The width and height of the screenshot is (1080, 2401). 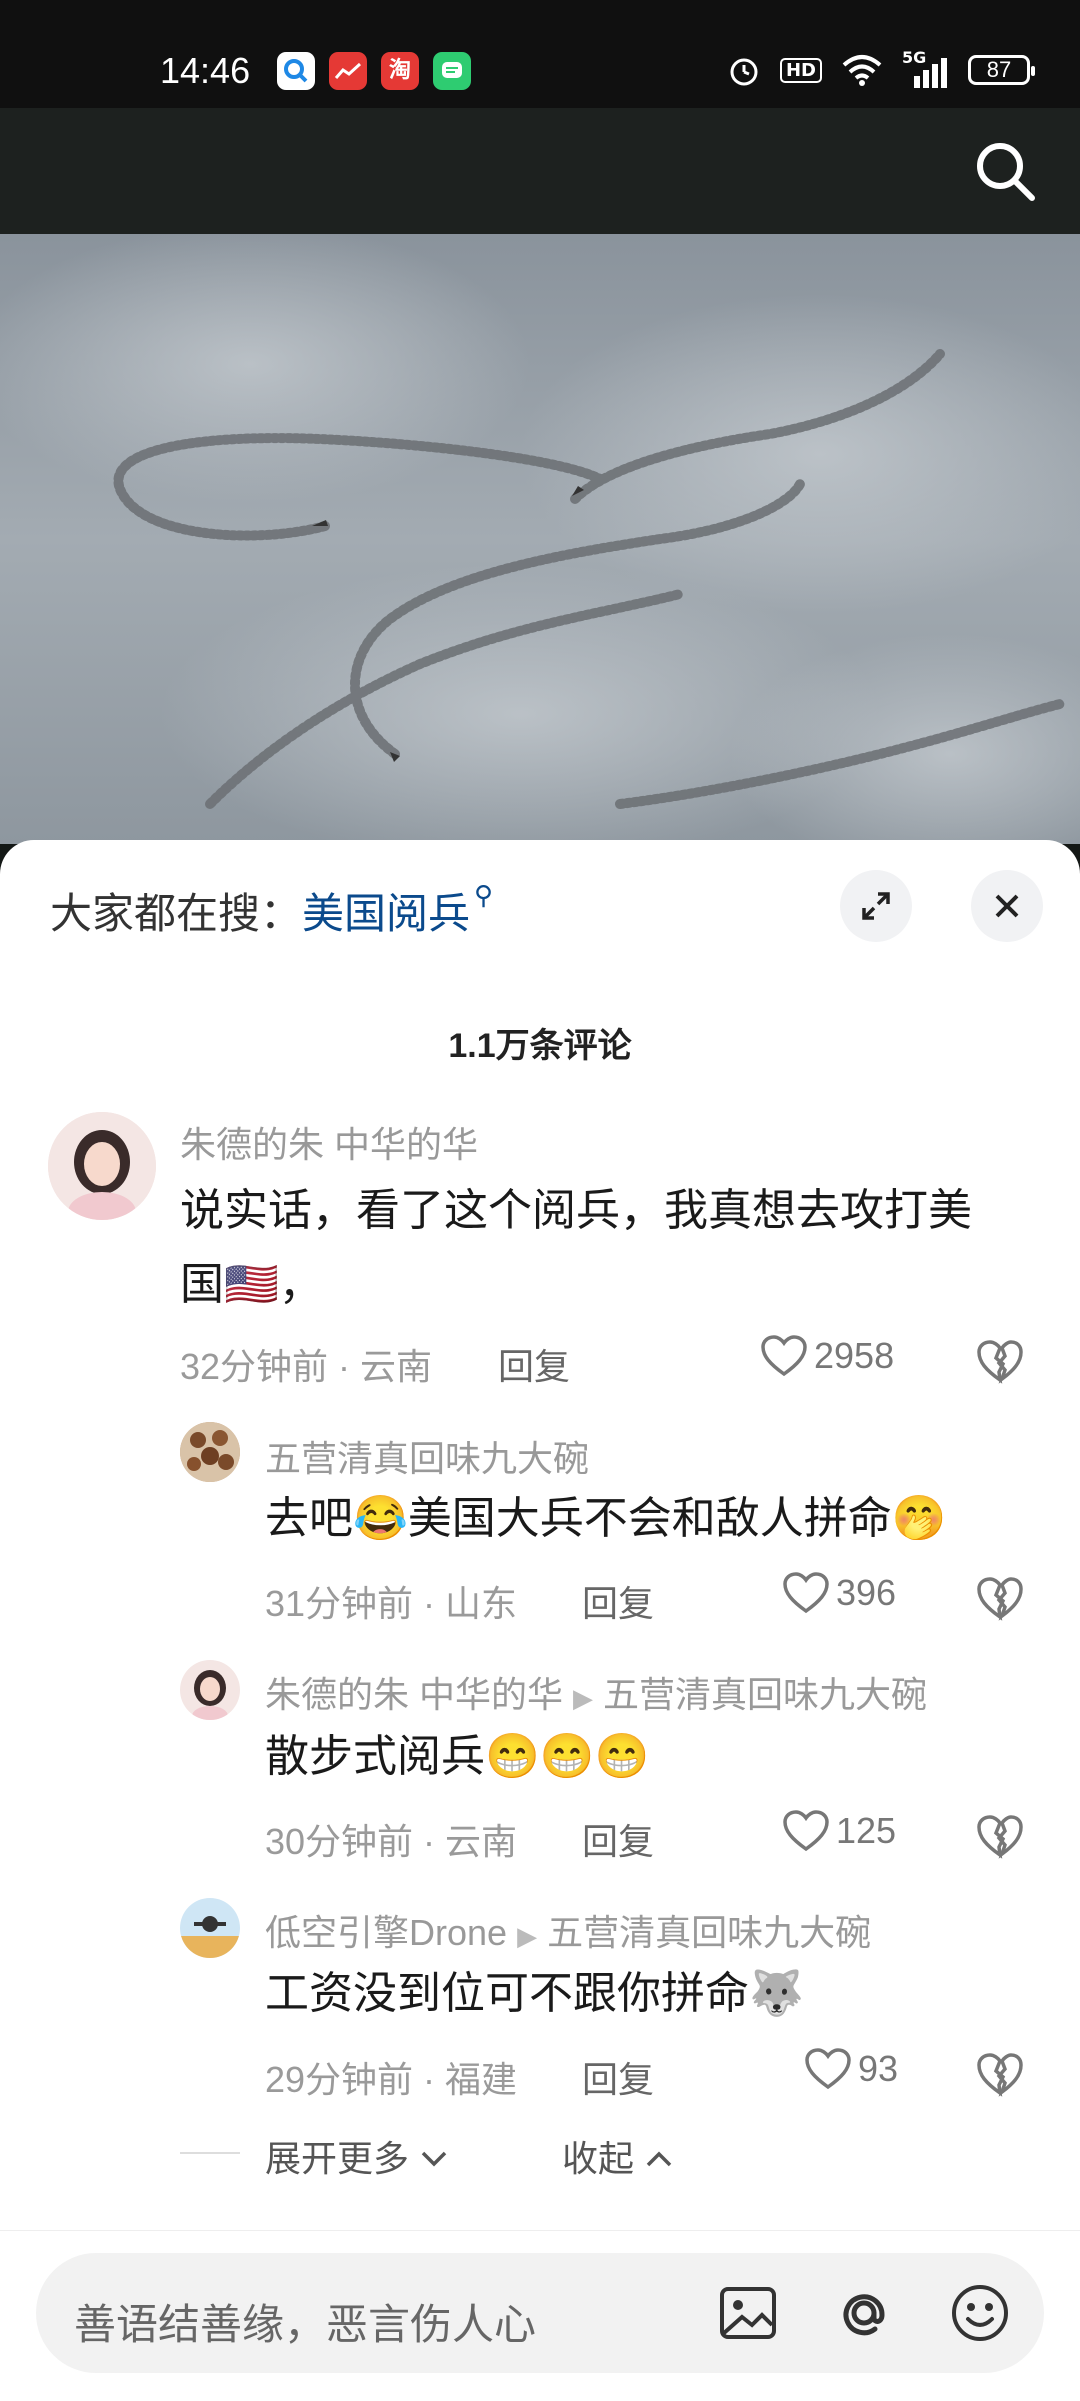 What do you see at coordinates (306, 1366) in the screenshot?
I see `comment-meta: 32分钟前 · 云南` at bounding box center [306, 1366].